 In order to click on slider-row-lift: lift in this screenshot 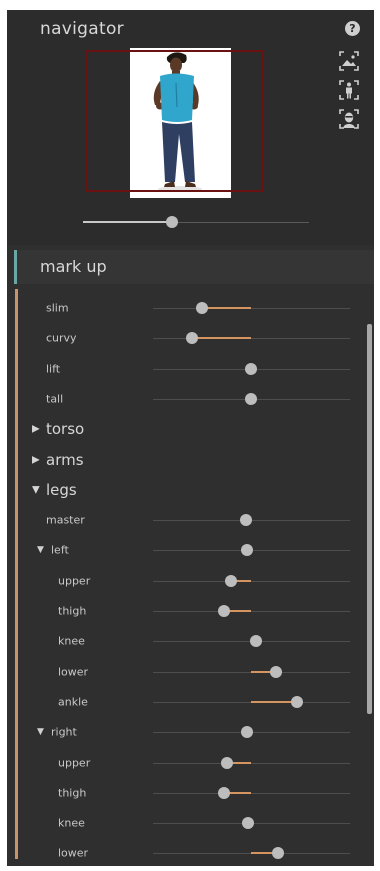, I will do `click(182, 369)`.